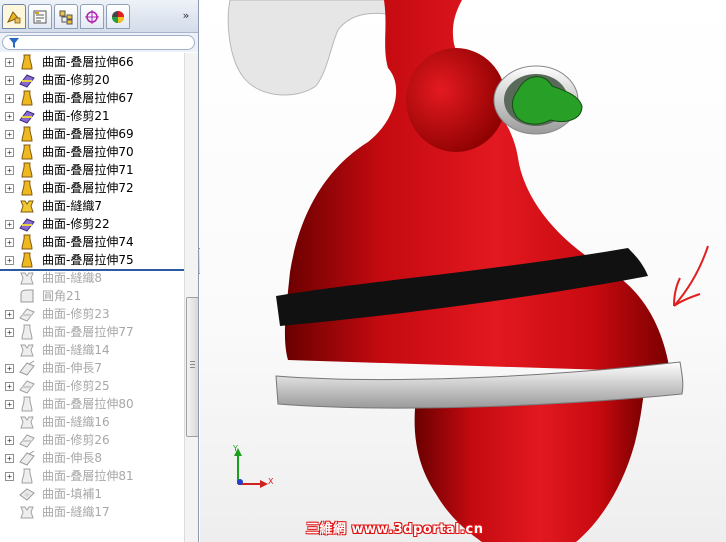  I want to click on feature-tree-item: 曲面-縫織7, so click(92, 206).